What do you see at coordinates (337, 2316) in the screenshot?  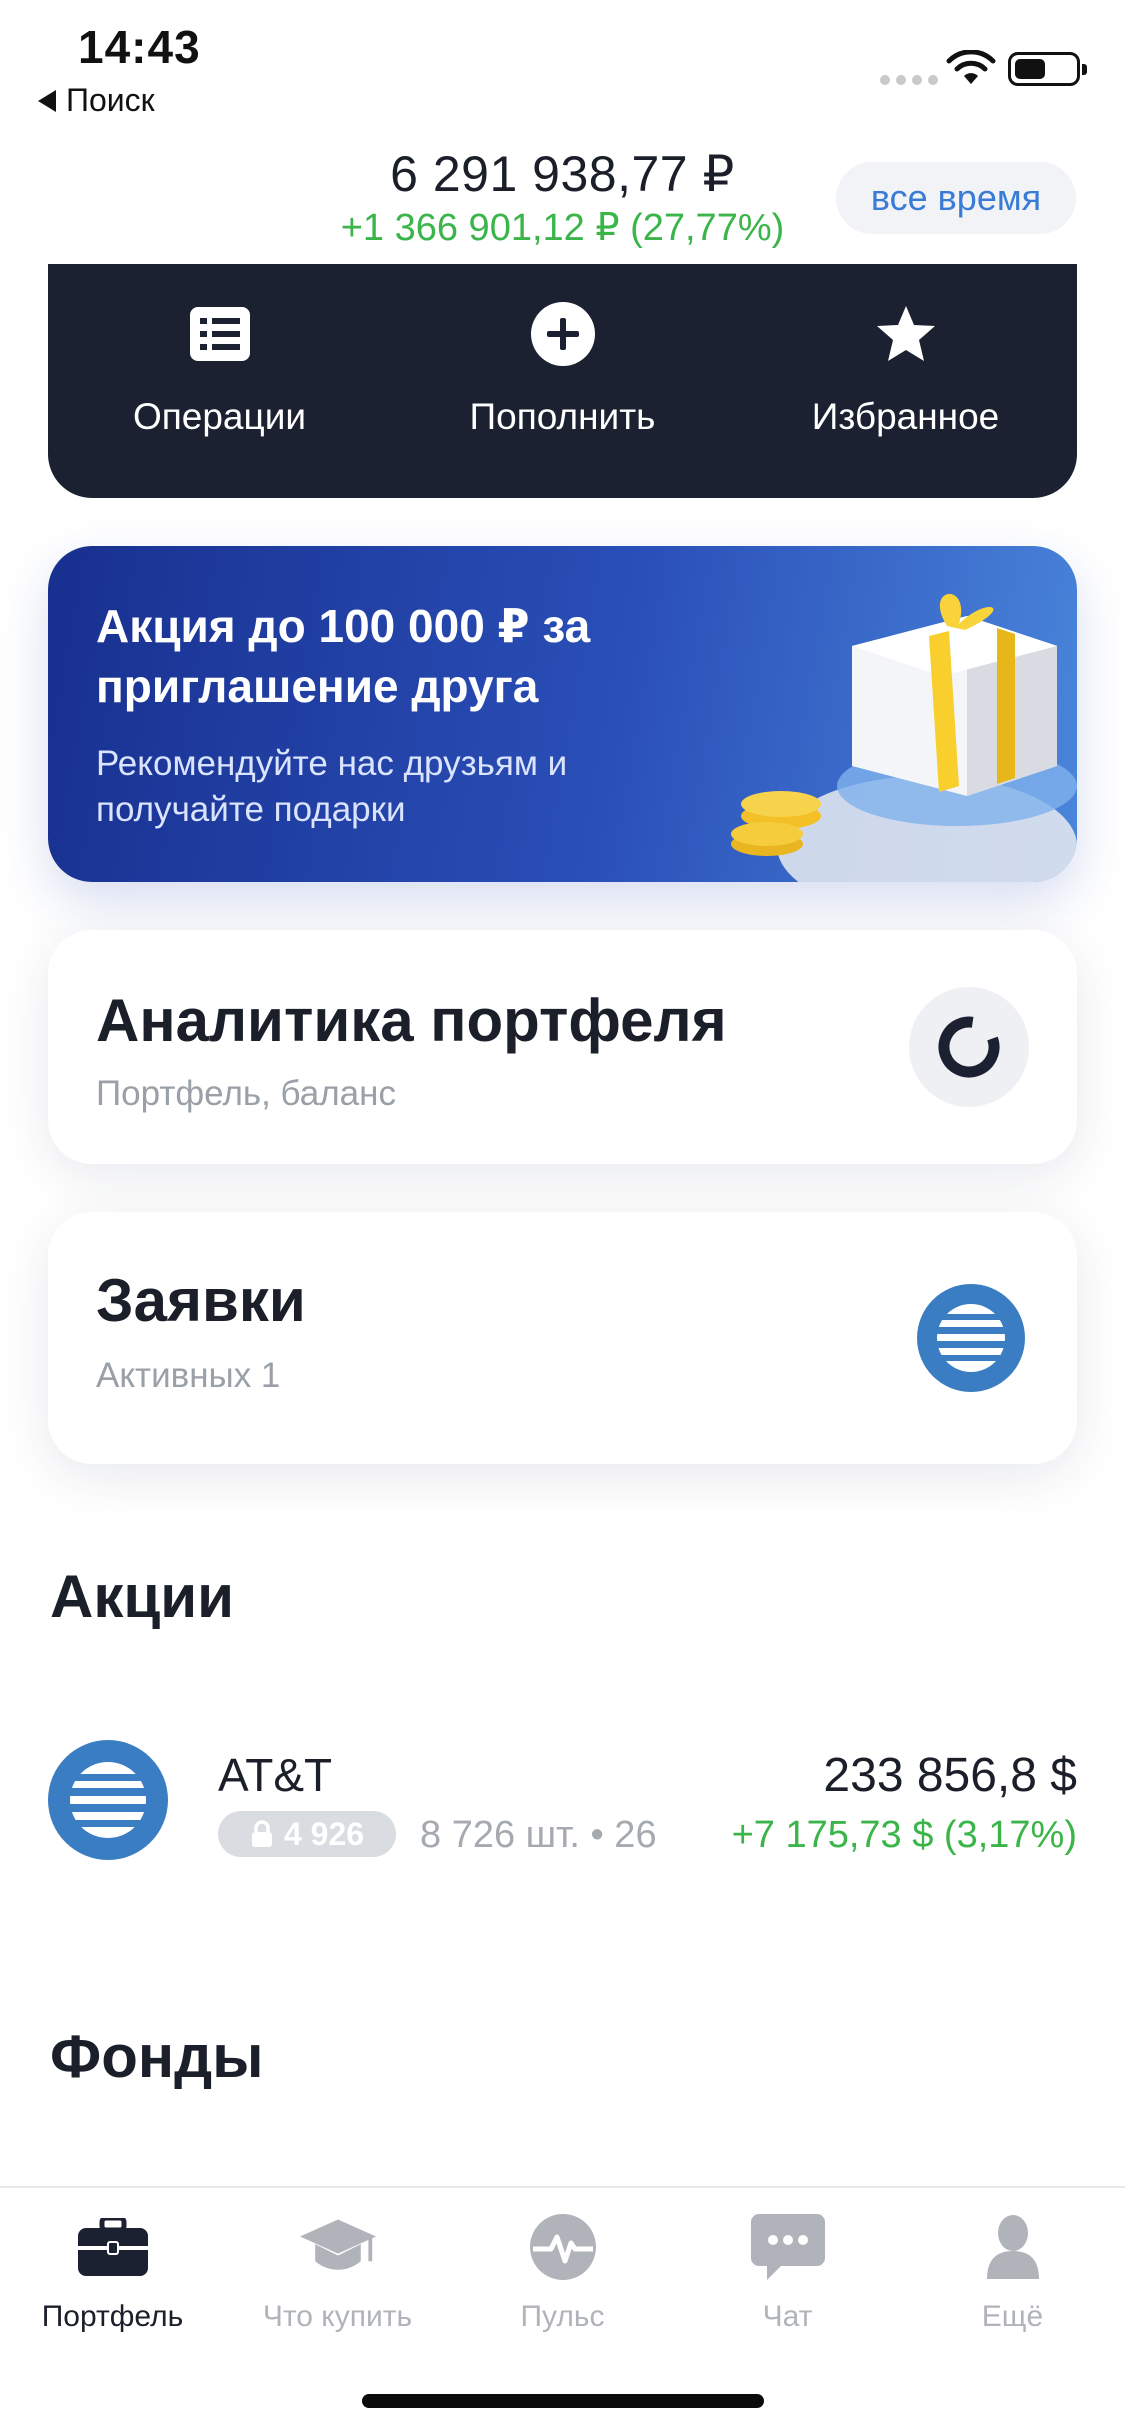 I see `tab-what-to-buy-label: Что купить` at bounding box center [337, 2316].